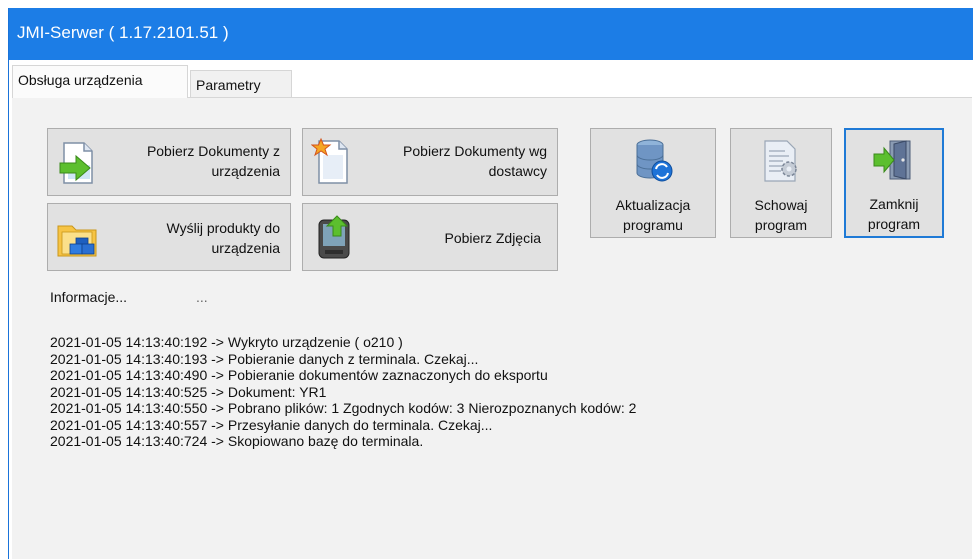  Describe the element at coordinates (892, 160) in the screenshot. I see `exit-door-icon` at that location.